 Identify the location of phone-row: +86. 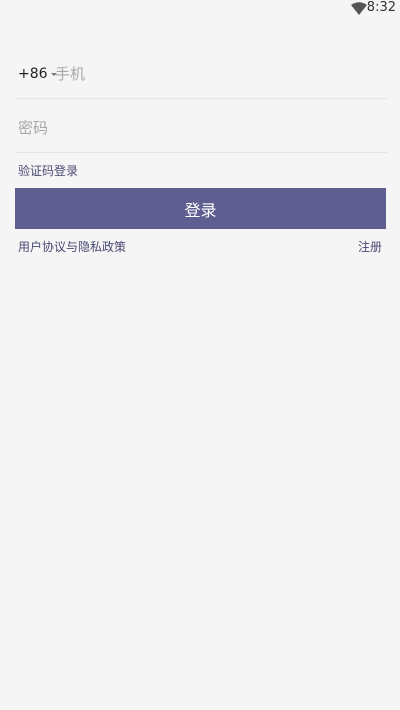
(201, 76).